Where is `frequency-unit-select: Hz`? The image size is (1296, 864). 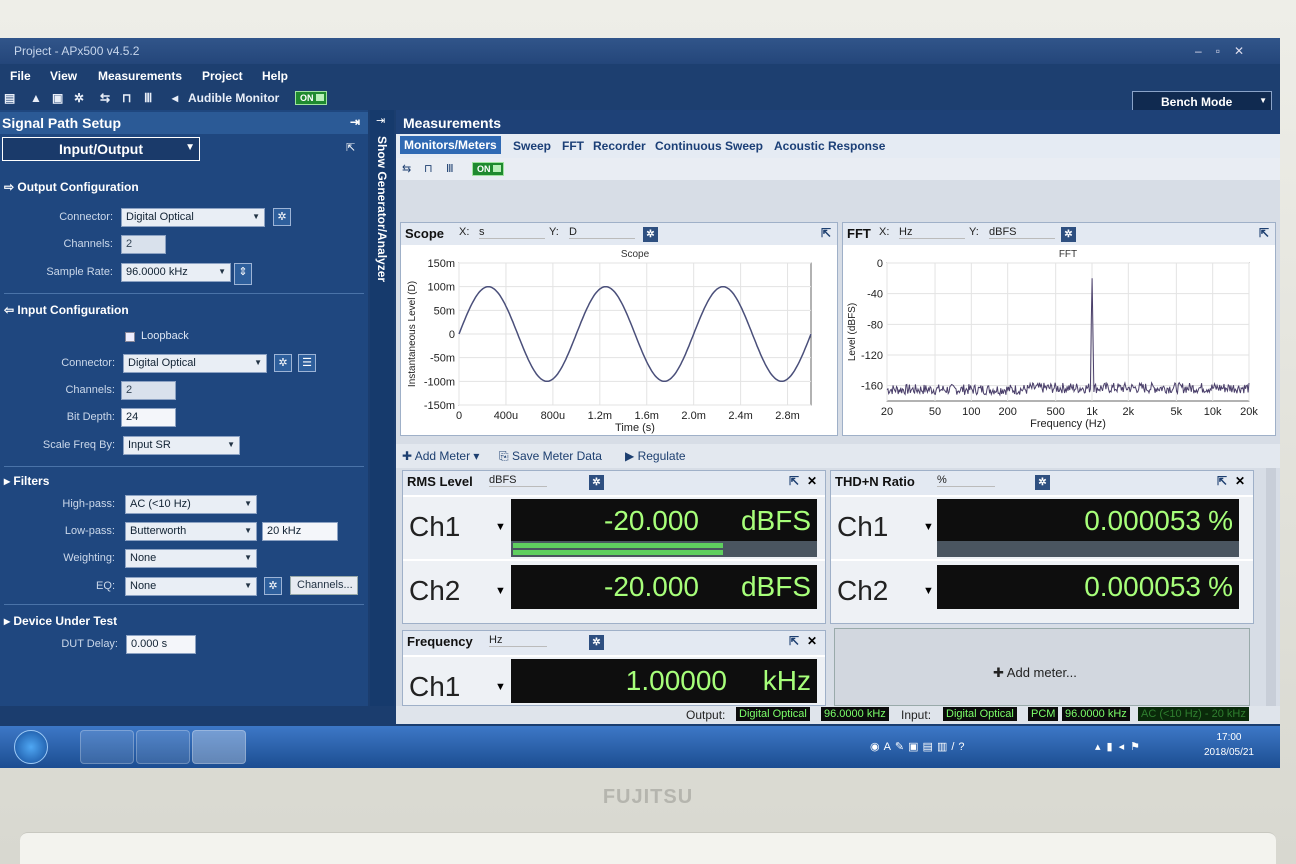
frequency-unit-select: Hz is located at coordinates (518, 640).